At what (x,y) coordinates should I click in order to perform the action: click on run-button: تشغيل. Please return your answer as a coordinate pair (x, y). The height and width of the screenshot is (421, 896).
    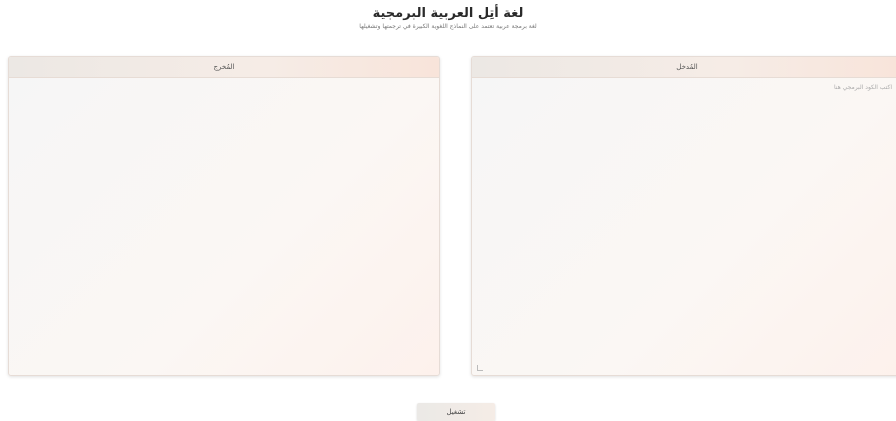
    Looking at the image, I should click on (456, 412).